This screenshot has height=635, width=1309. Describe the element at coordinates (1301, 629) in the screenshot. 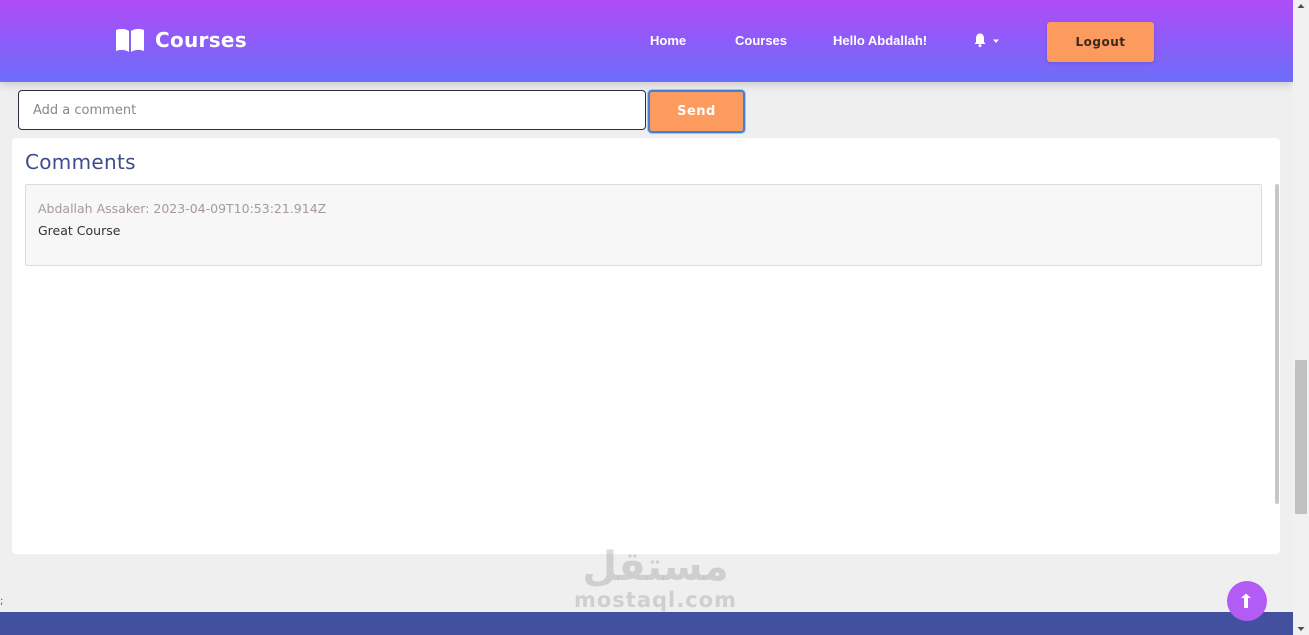

I see `scroll-down-arrow-icon` at that location.